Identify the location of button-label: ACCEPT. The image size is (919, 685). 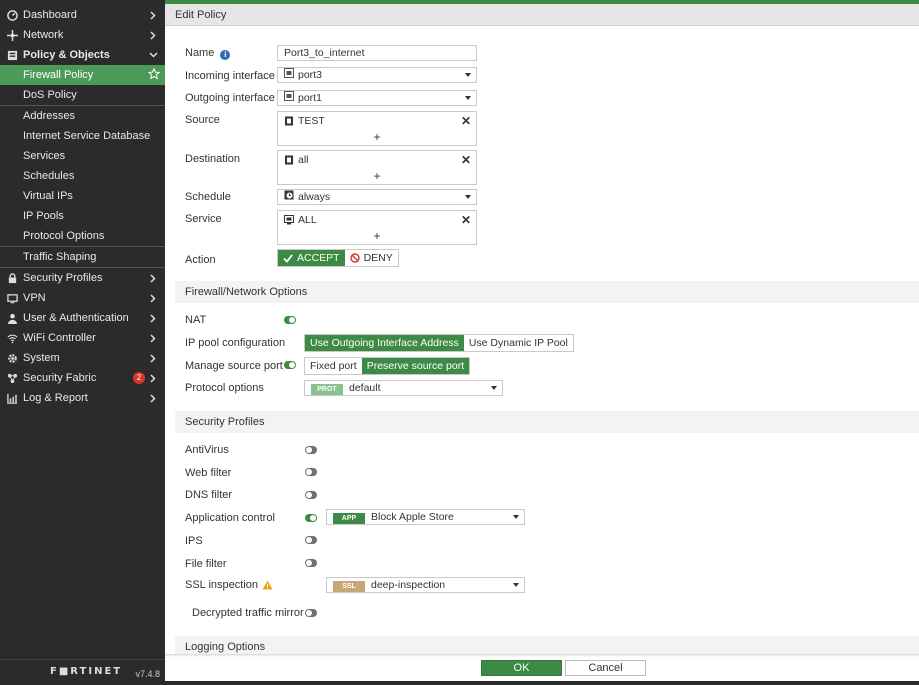
(318, 258).